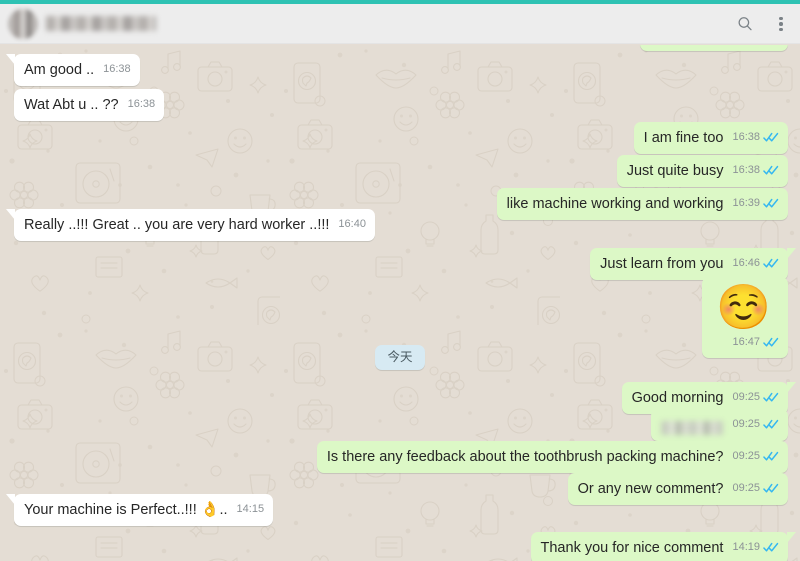  I want to click on message-meta: 14:15, so click(251, 510).